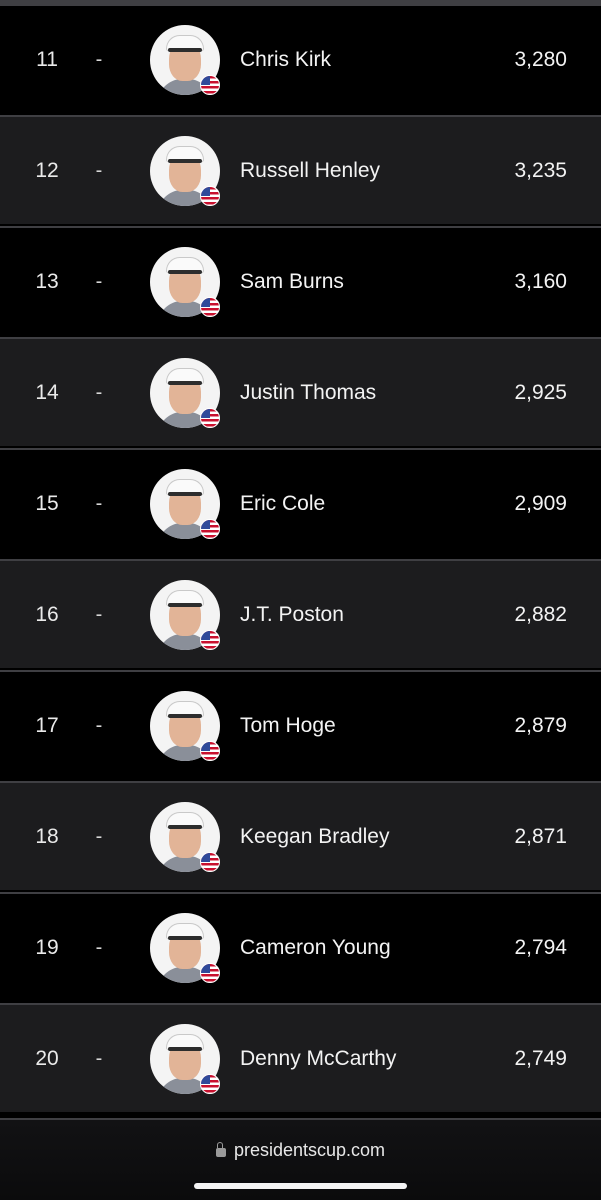 Image resolution: width=601 pixels, height=1200 pixels. I want to click on player-name: Sam Burns, so click(292, 282).